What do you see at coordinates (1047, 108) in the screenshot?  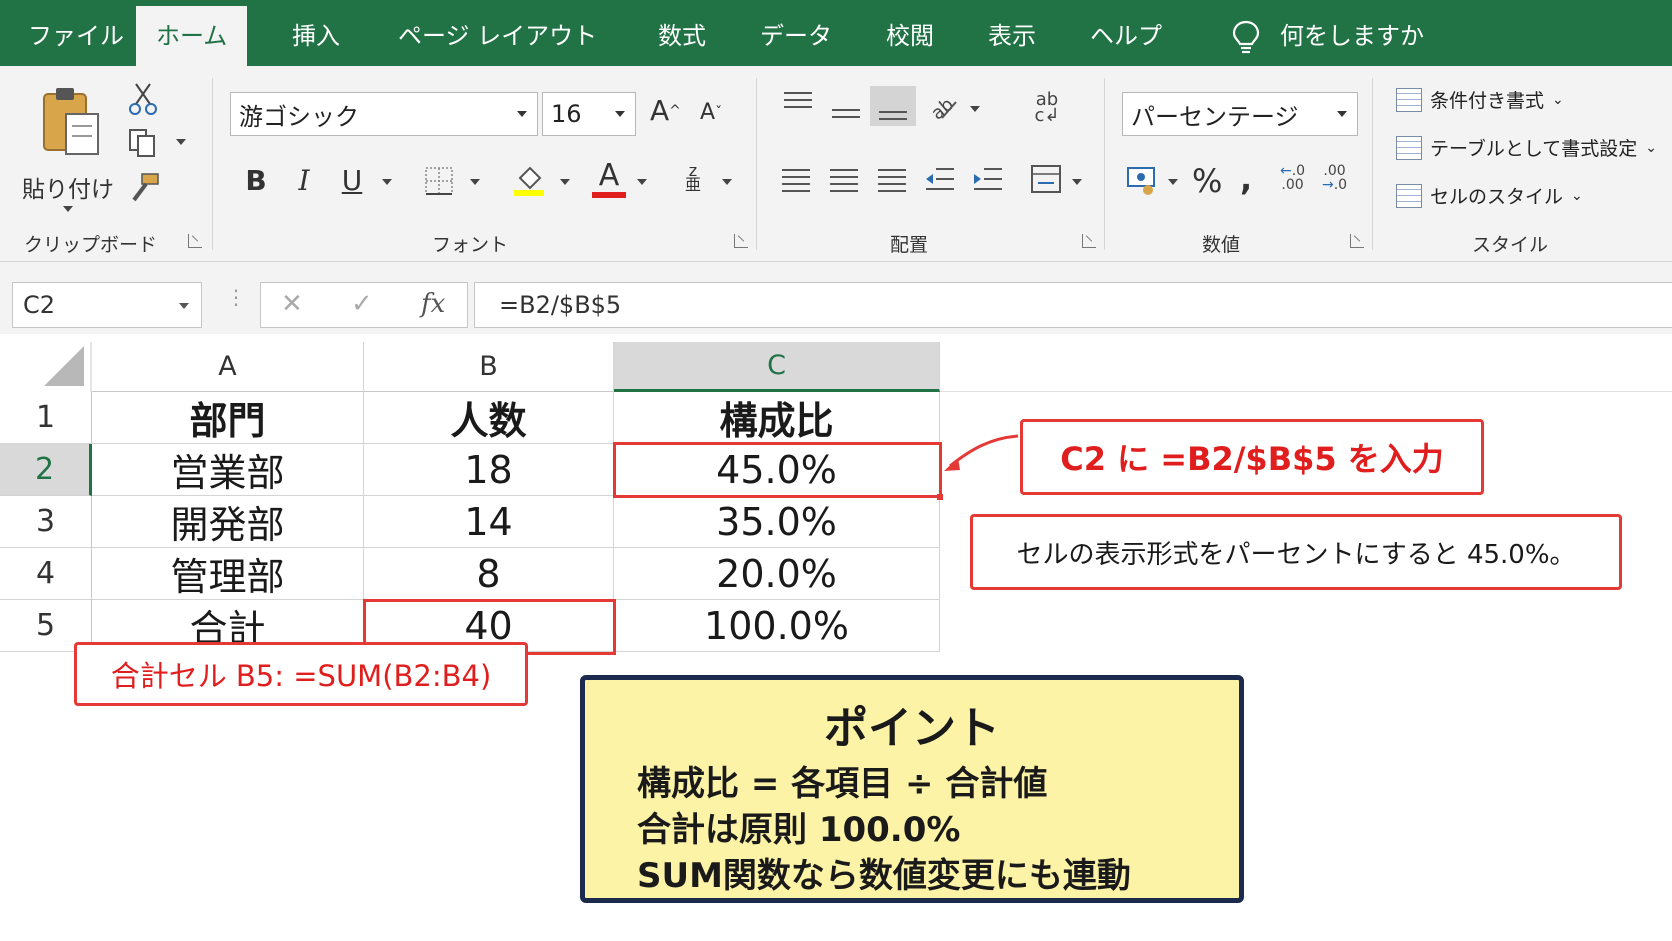 I see `wrap-text-icon: ab c↲` at bounding box center [1047, 108].